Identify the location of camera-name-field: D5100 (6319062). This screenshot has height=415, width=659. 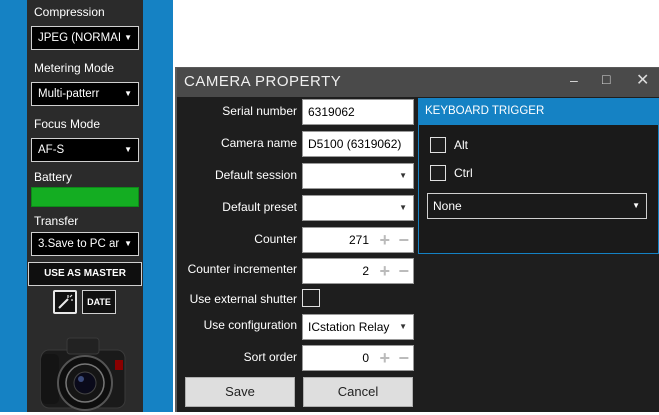
(358, 144).